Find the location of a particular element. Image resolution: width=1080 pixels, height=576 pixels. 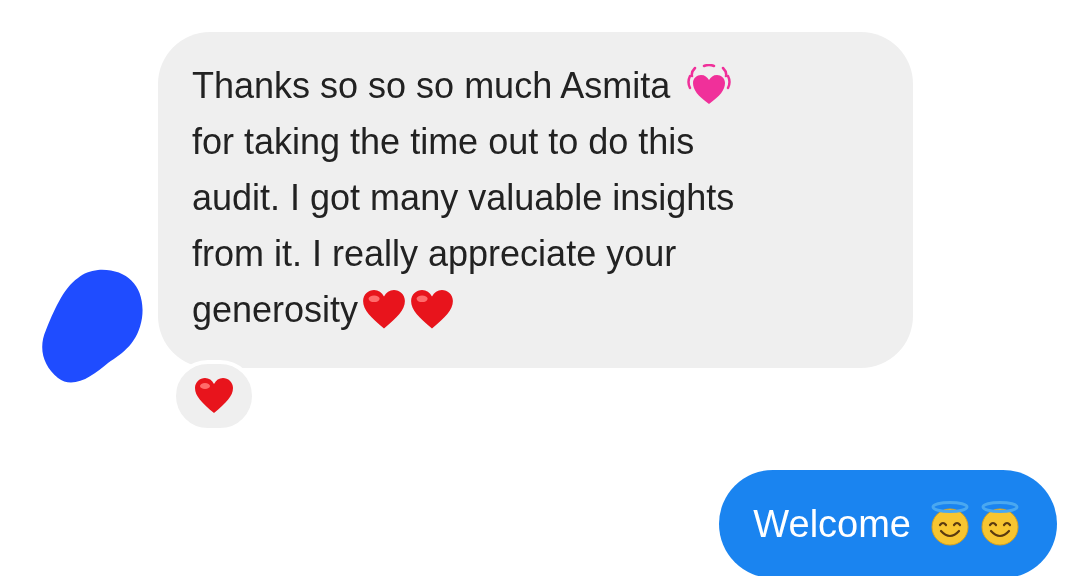

message-text: Welcome is located at coordinates (832, 524).